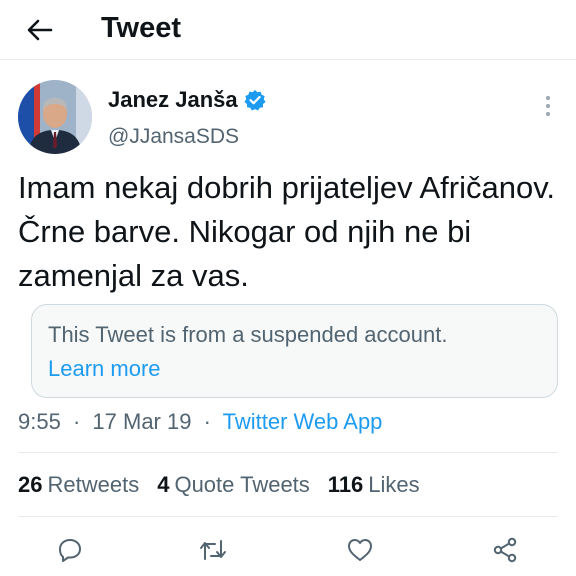  I want to click on back-button, so click(40, 30).